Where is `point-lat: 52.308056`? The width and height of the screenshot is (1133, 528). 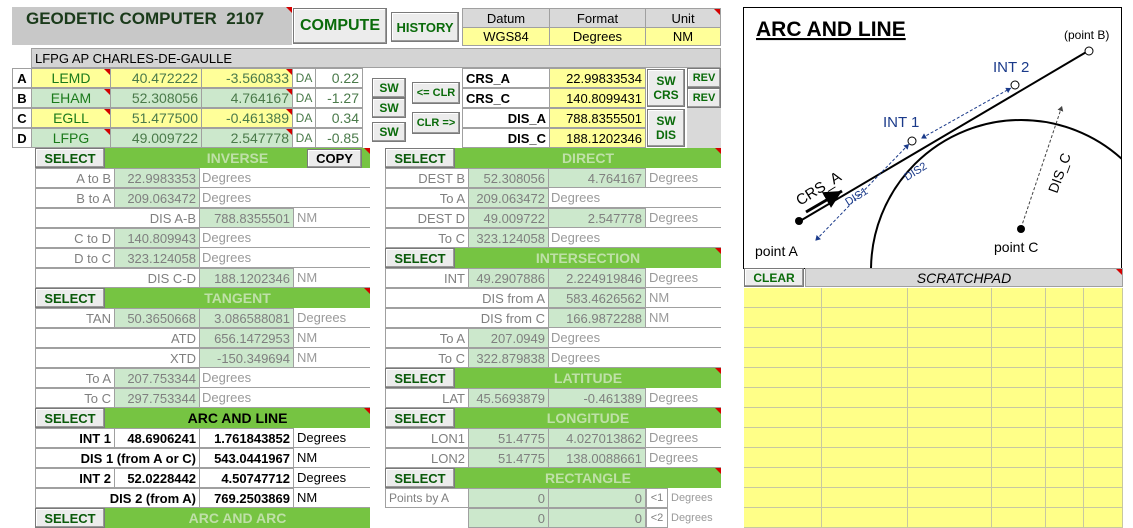
point-lat: 52.308056 is located at coordinates (156, 98).